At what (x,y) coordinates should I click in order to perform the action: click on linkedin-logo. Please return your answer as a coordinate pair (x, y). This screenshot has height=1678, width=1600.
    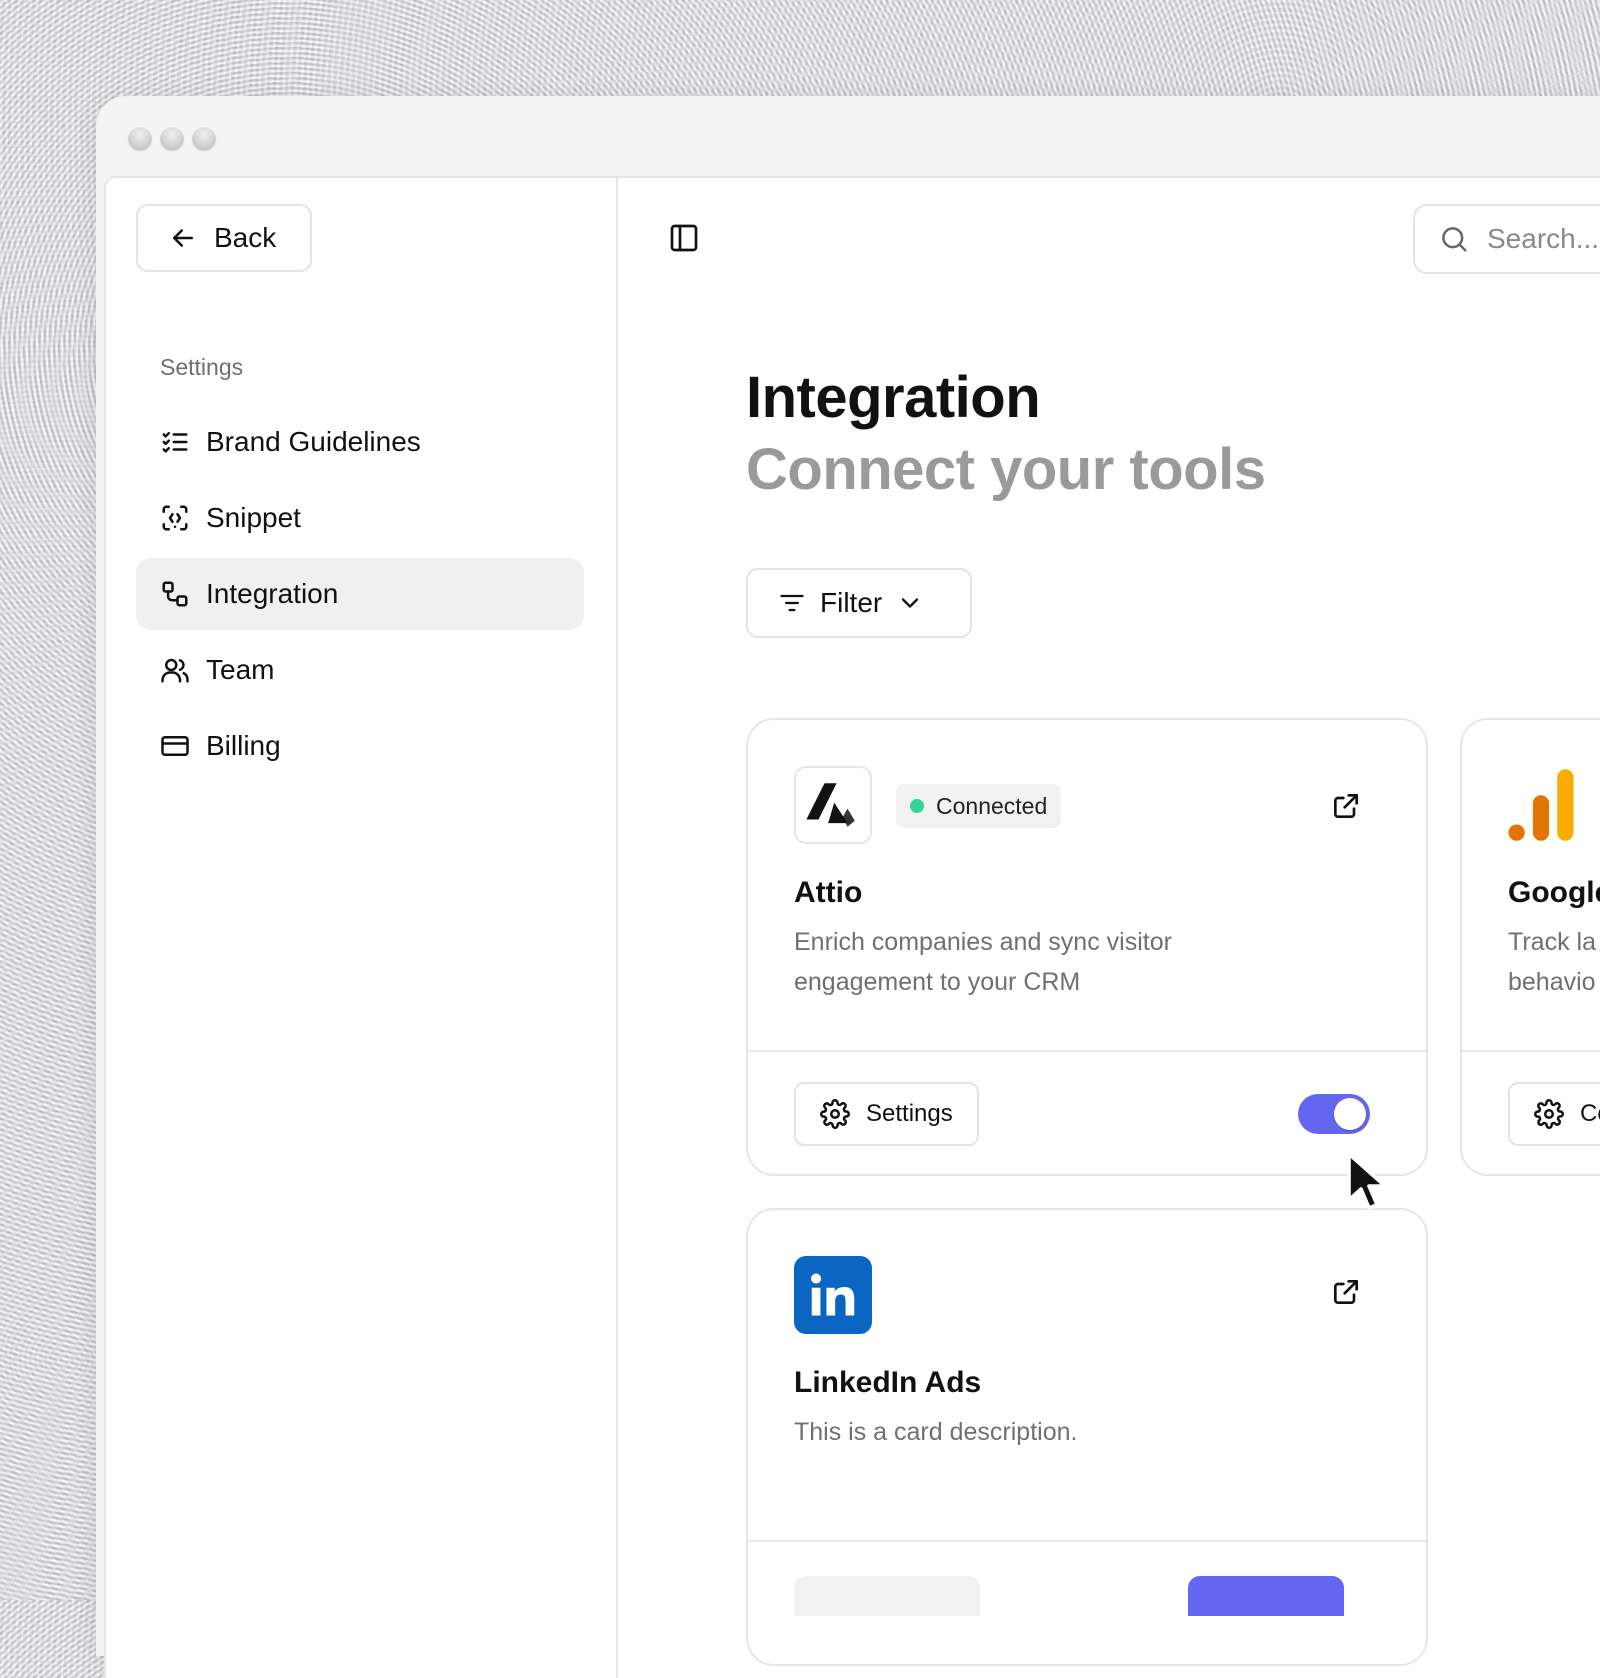
    Looking at the image, I should click on (833, 1295).